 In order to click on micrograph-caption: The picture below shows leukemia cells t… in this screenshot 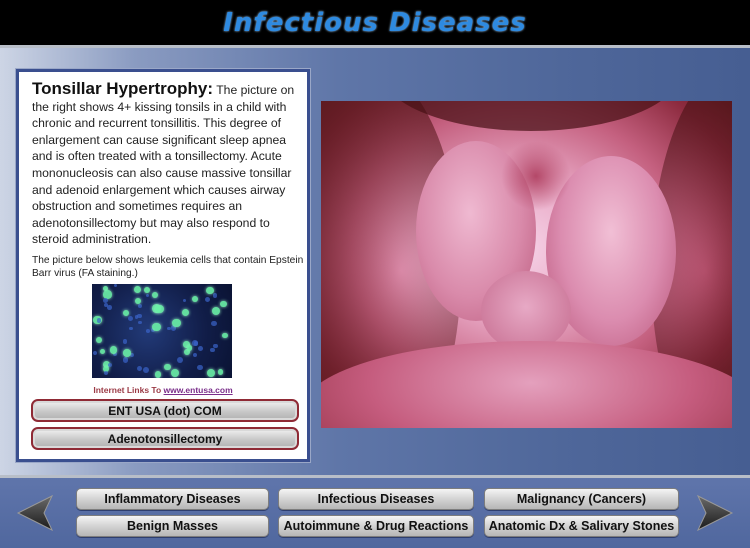, I will do `click(168, 267)`.